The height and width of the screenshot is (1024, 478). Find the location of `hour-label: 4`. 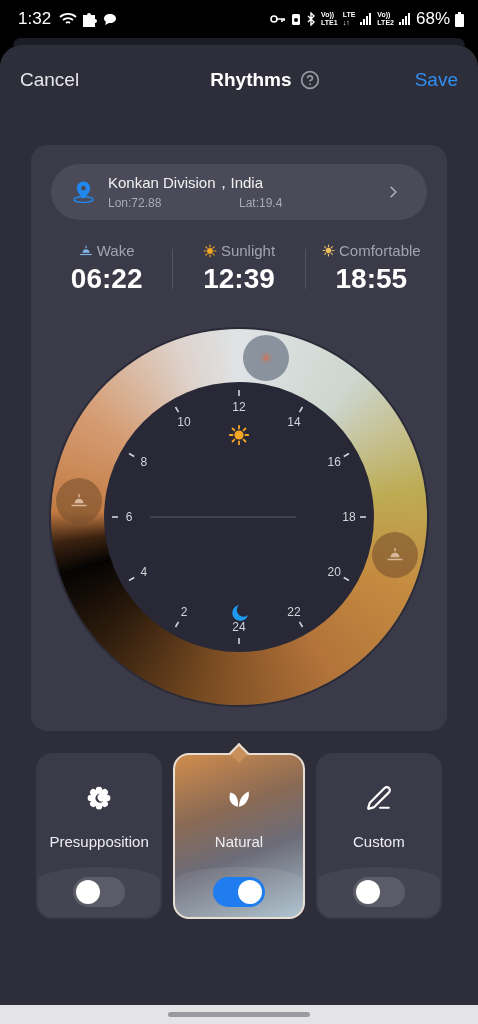

hour-label: 4 is located at coordinates (144, 572).